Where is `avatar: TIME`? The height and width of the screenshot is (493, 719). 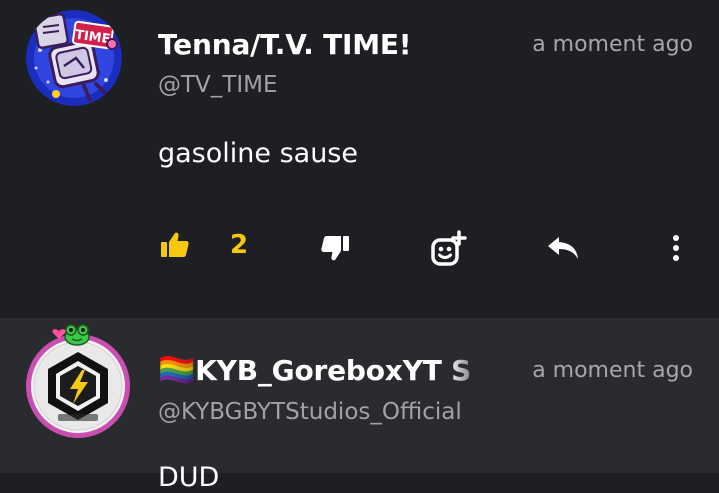
avatar: TIME is located at coordinates (74, 58).